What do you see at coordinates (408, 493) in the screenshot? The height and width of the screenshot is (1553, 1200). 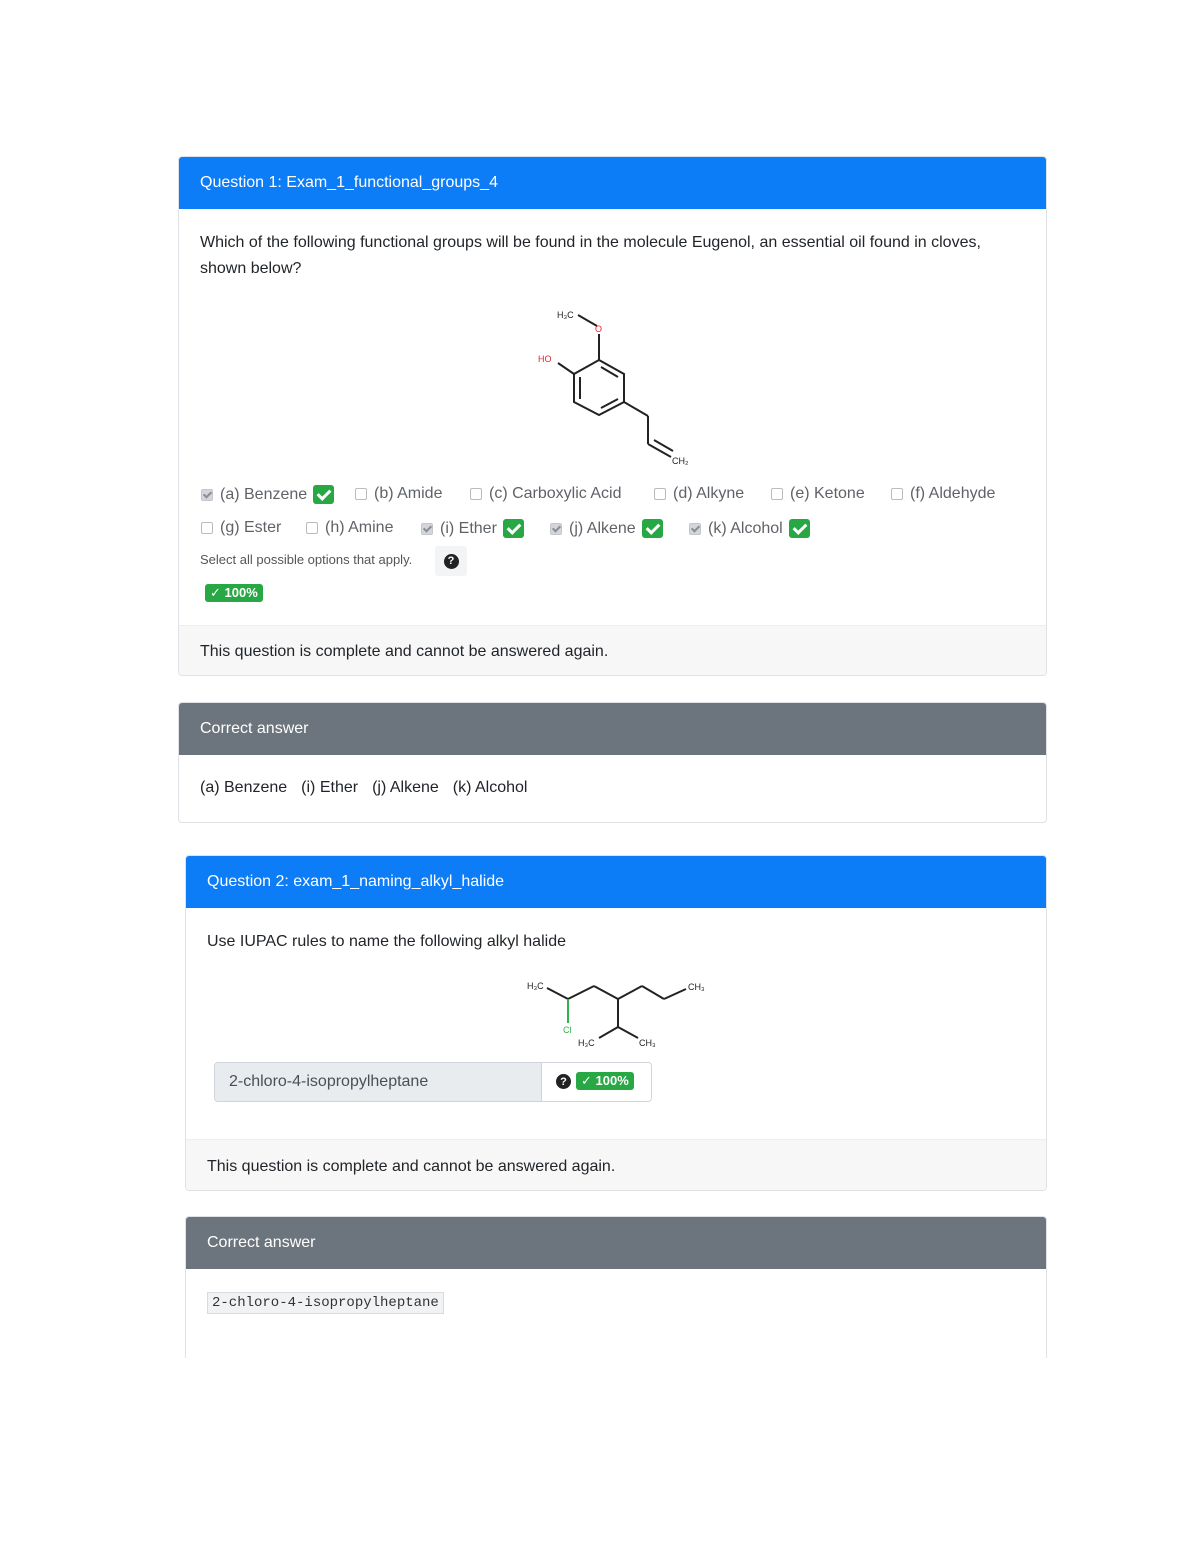 I see `option-b-label: (b) Amide` at bounding box center [408, 493].